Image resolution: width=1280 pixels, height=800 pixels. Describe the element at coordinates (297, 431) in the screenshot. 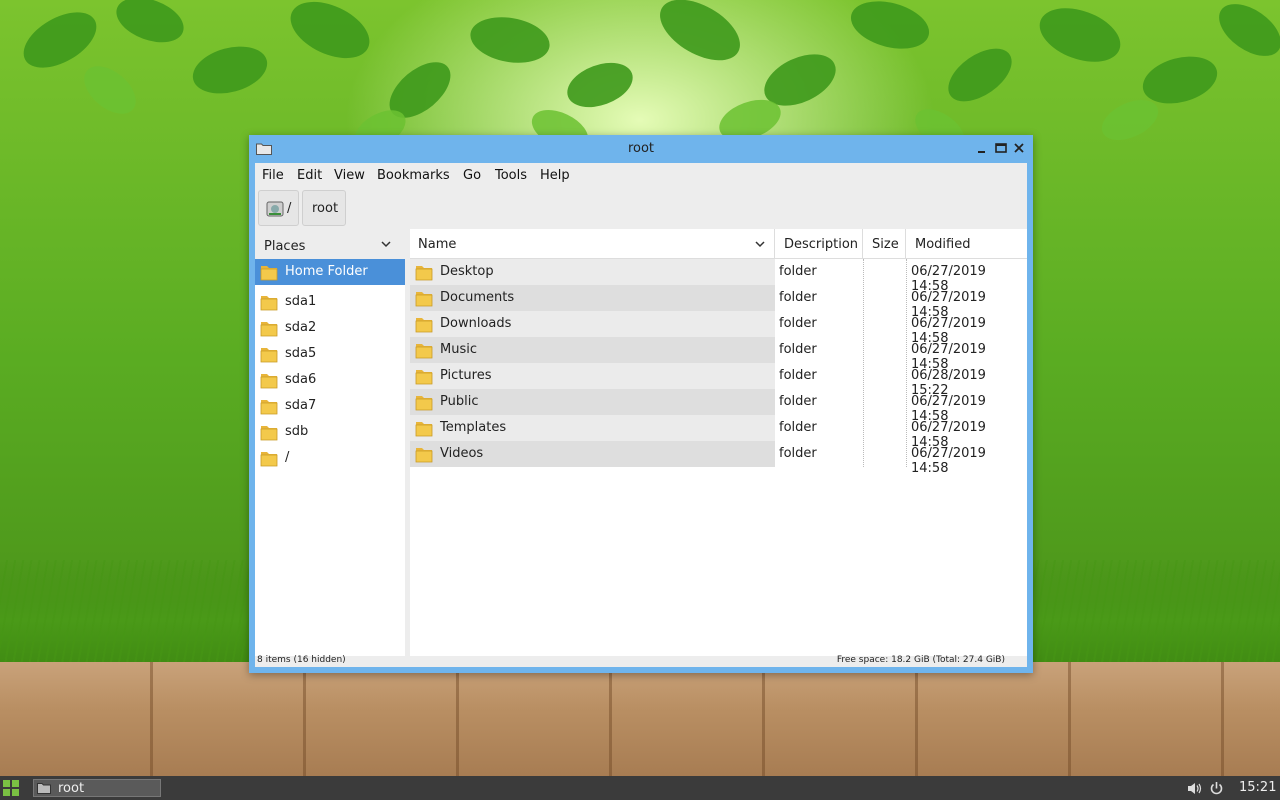

I see `sidebar-item-label: sdb` at that location.